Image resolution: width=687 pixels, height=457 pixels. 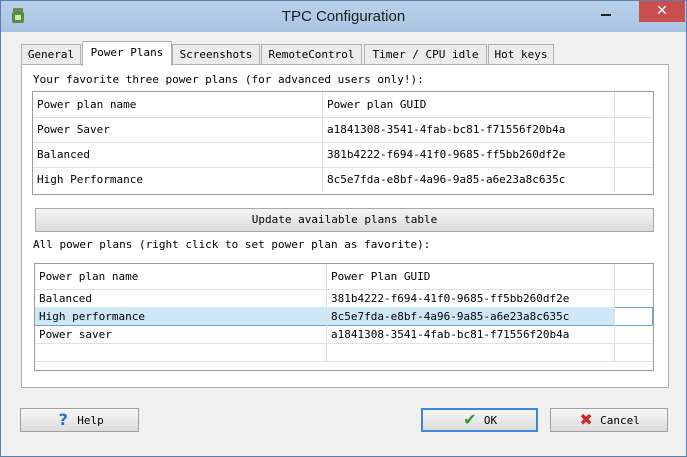 I want to click on title-bar: TPC Configuration ✕, so click(x=343, y=16).